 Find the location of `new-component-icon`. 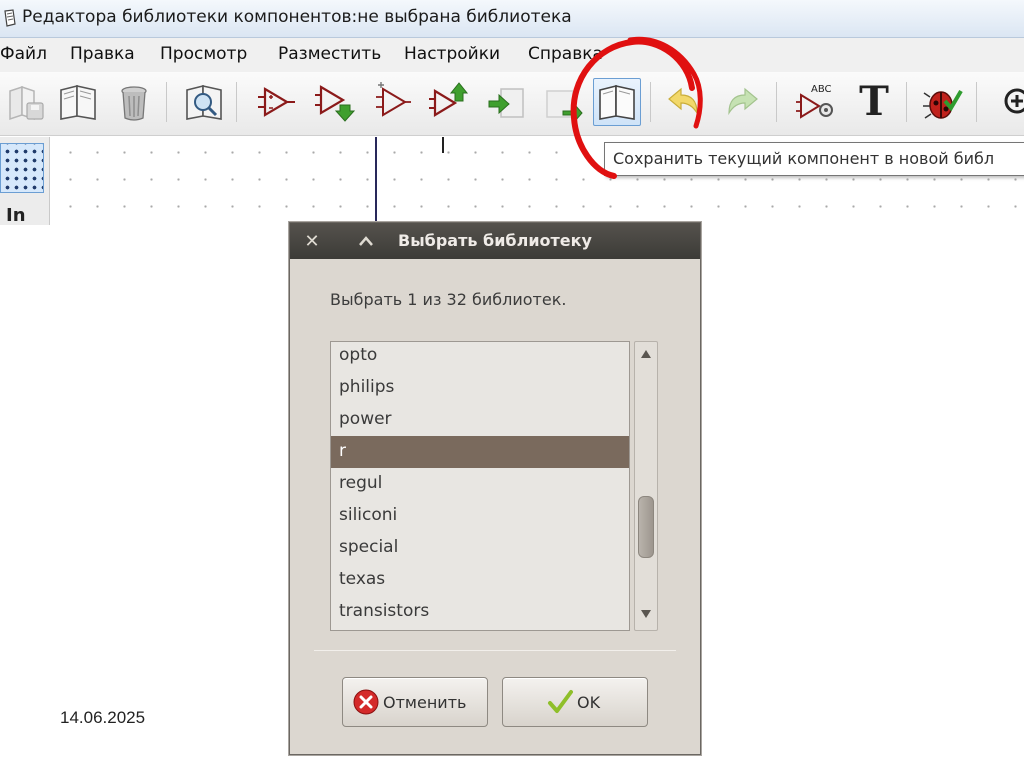

new-component-icon is located at coordinates (276, 102).